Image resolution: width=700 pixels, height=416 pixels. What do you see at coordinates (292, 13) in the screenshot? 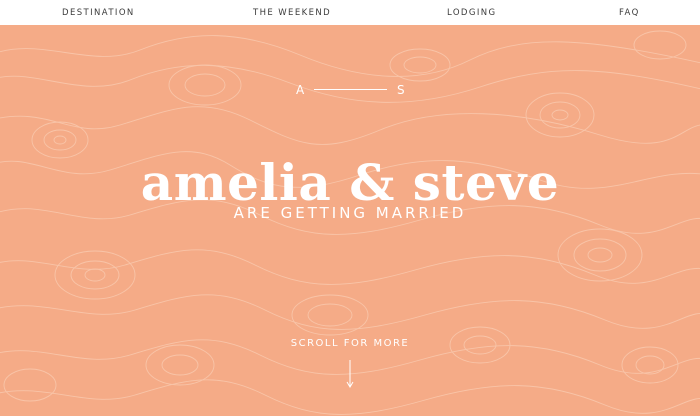
I see `nav-link-the-weekend: THE WEEKEND` at bounding box center [292, 13].